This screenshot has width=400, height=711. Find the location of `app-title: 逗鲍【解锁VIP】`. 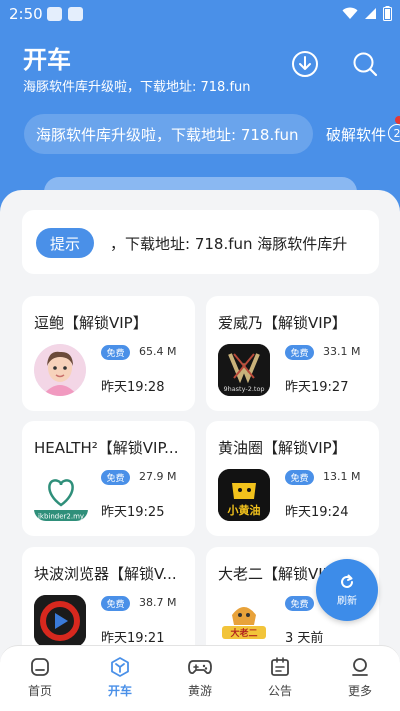

app-title: 逗鲍【解锁VIP】 is located at coordinates (91, 323).